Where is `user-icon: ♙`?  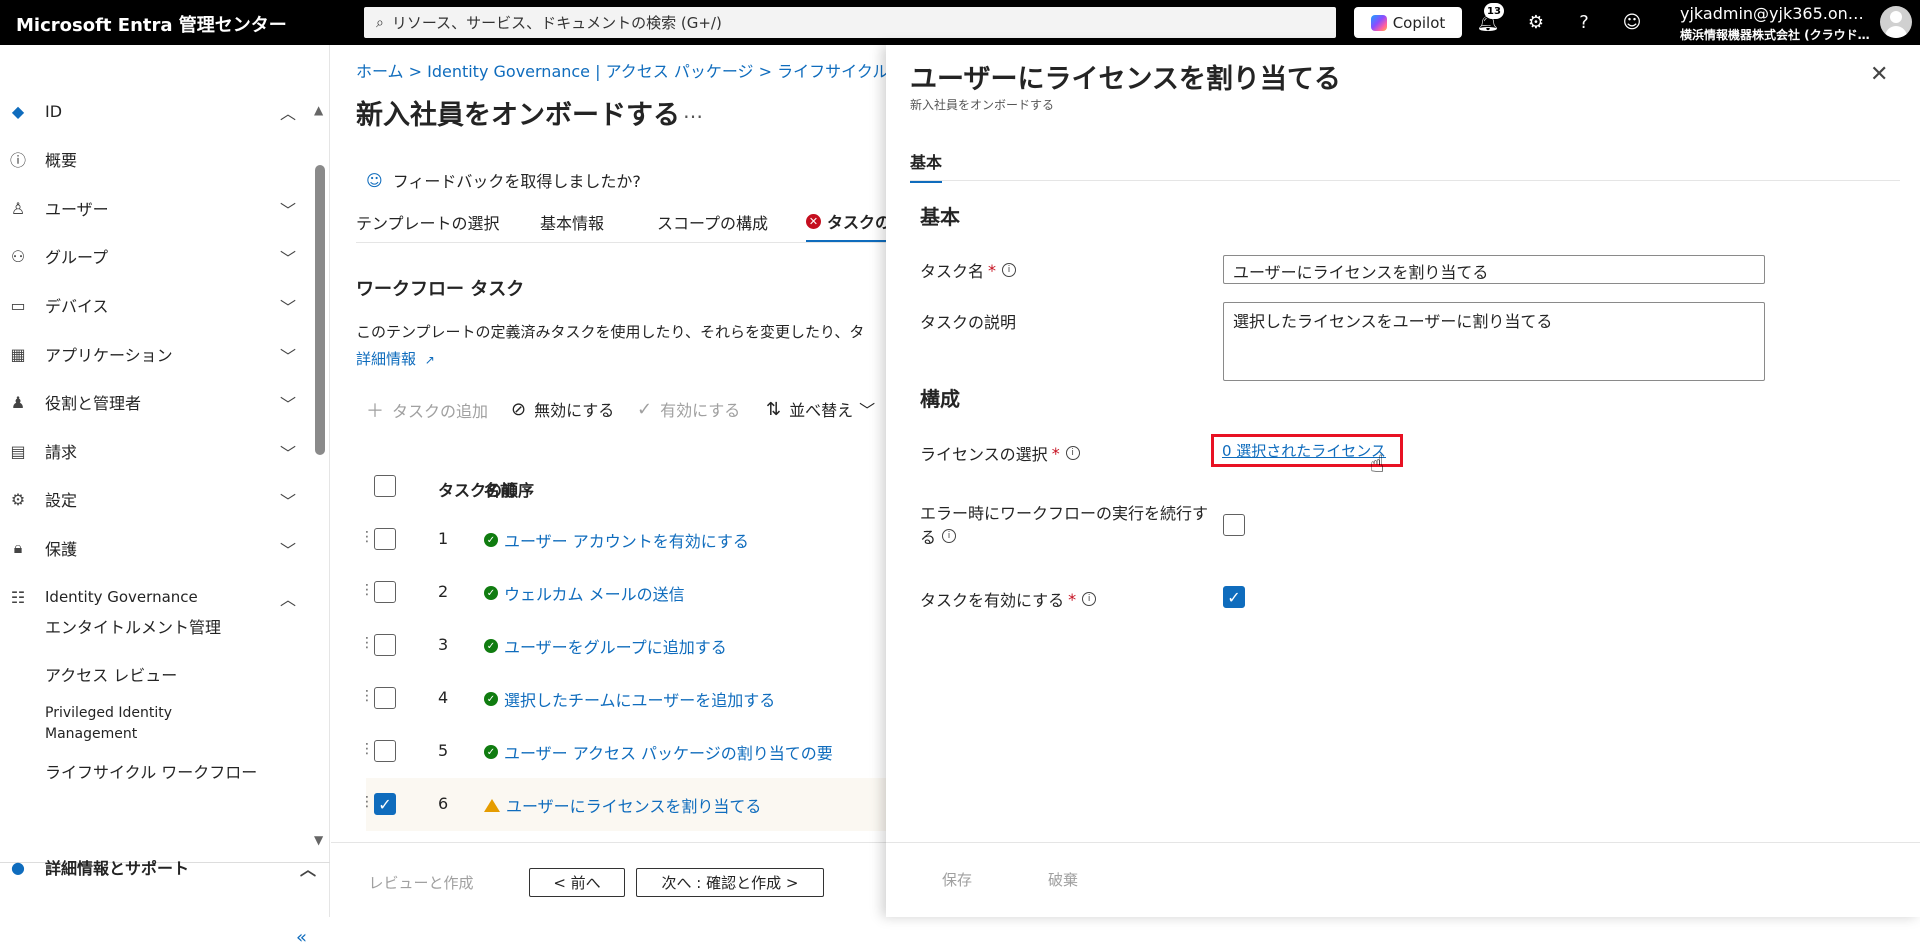
user-icon: ♙ is located at coordinates (18, 208).